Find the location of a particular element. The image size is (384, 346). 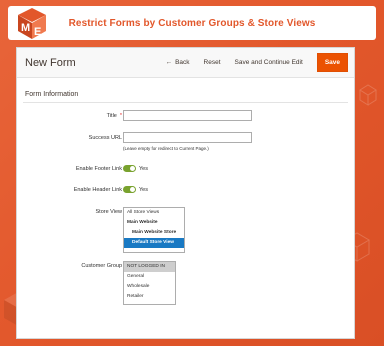

save-button: Save is located at coordinates (332, 62).